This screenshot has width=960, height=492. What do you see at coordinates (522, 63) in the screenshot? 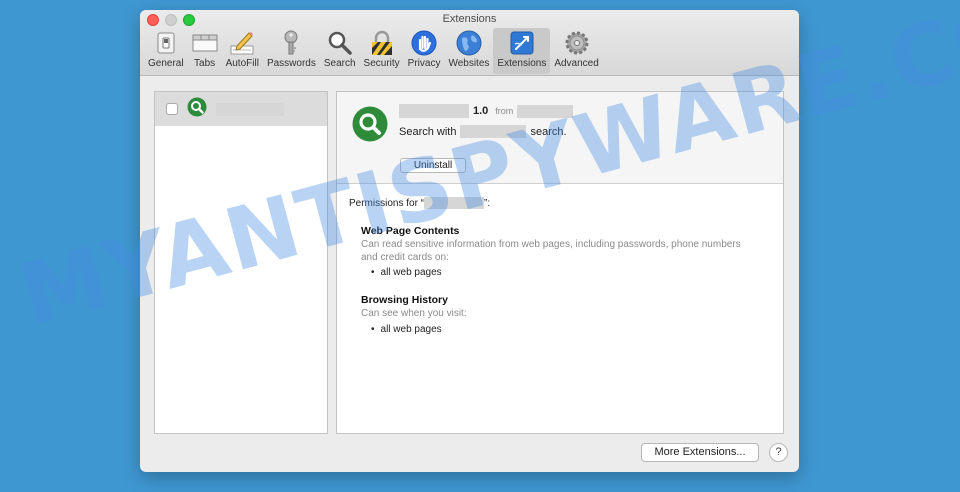
I see `tab-extensions-label: Extensions` at bounding box center [522, 63].